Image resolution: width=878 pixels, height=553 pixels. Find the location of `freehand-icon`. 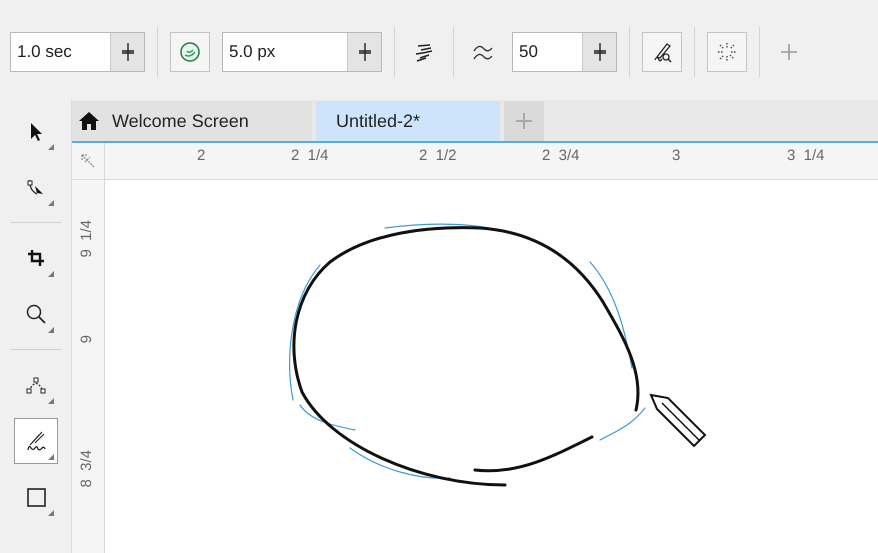

freehand-icon is located at coordinates (35, 441).